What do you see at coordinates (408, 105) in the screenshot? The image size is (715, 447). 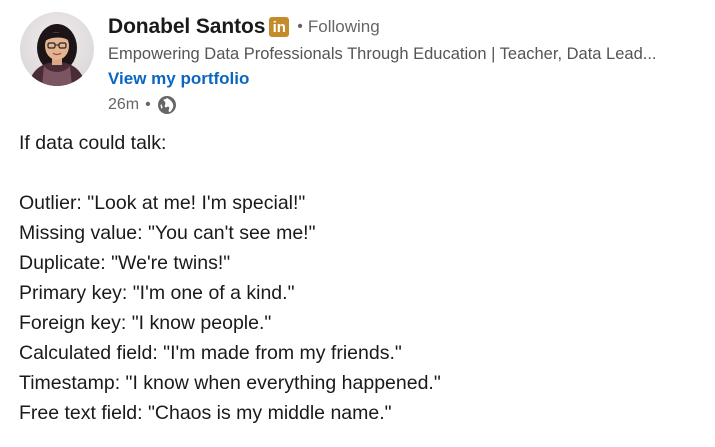 I see `post-meta: 26m •` at bounding box center [408, 105].